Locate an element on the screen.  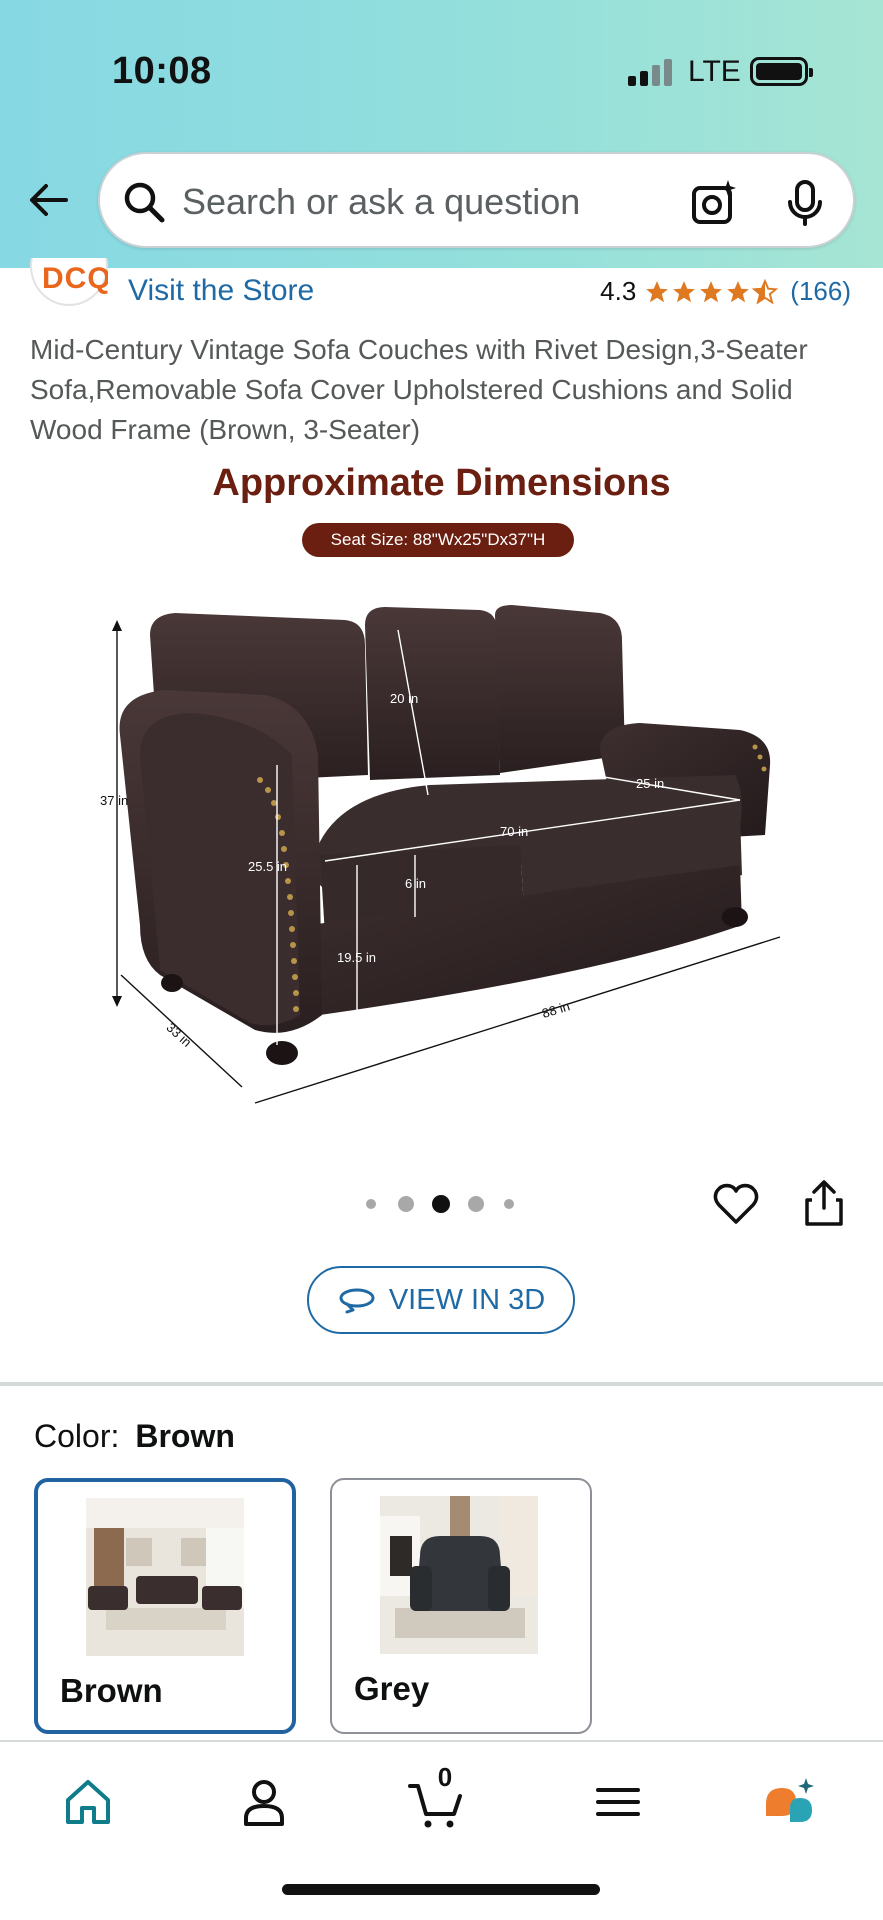
dimension-label-width: 88 in is located at coordinates (555, 1009).